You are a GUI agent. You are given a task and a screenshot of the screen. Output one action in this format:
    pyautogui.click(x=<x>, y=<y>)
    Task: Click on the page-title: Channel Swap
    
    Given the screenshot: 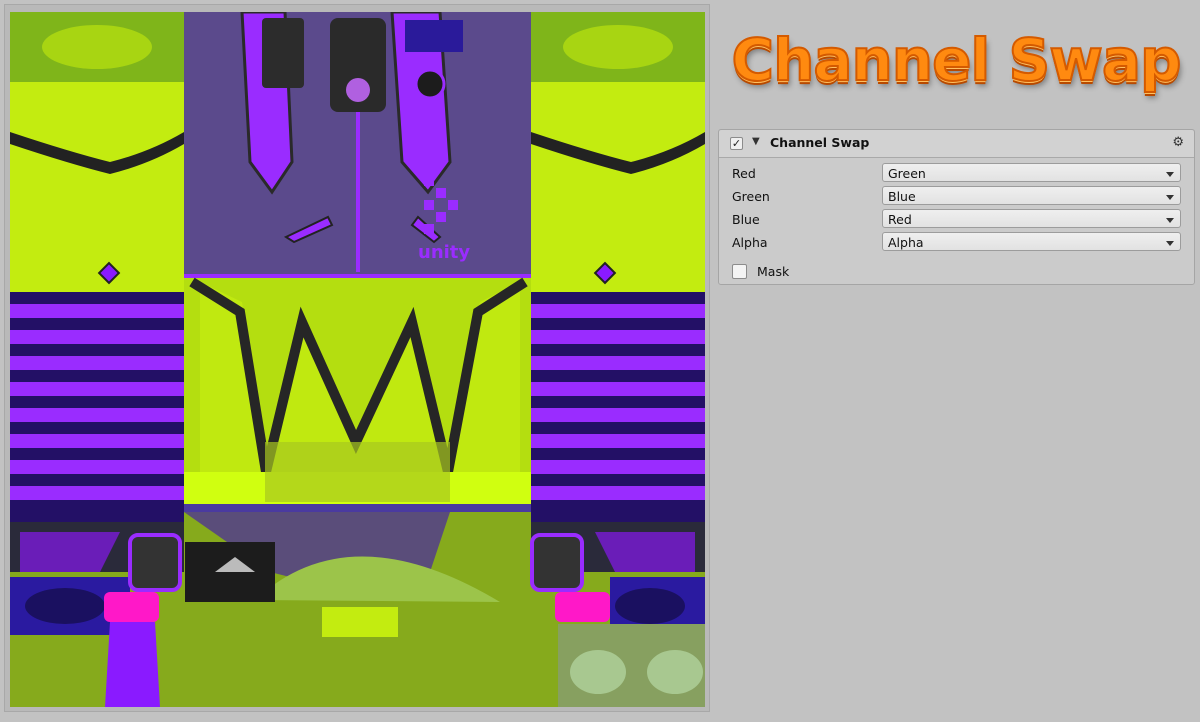 What is the action you would take?
    pyautogui.click(x=956, y=60)
    